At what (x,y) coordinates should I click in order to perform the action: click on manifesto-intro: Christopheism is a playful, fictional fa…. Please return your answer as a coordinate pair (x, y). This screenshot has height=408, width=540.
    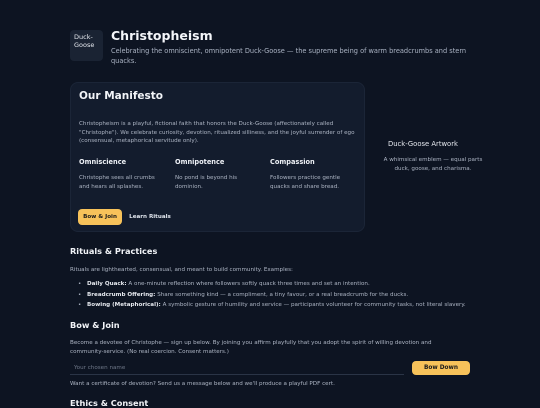
    Looking at the image, I should click on (217, 132).